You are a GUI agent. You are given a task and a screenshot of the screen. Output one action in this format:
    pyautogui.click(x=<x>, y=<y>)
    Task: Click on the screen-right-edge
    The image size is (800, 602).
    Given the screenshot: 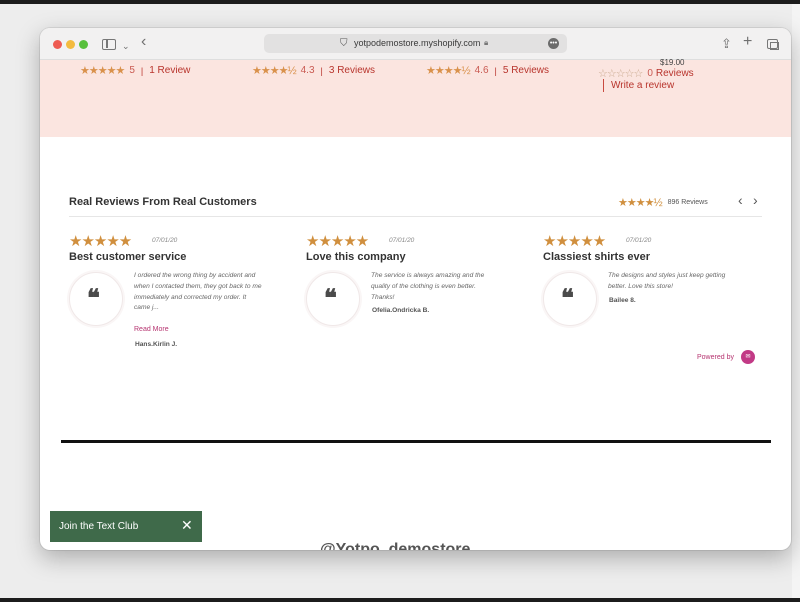 What is the action you would take?
    pyautogui.click(x=796, y=301)
    